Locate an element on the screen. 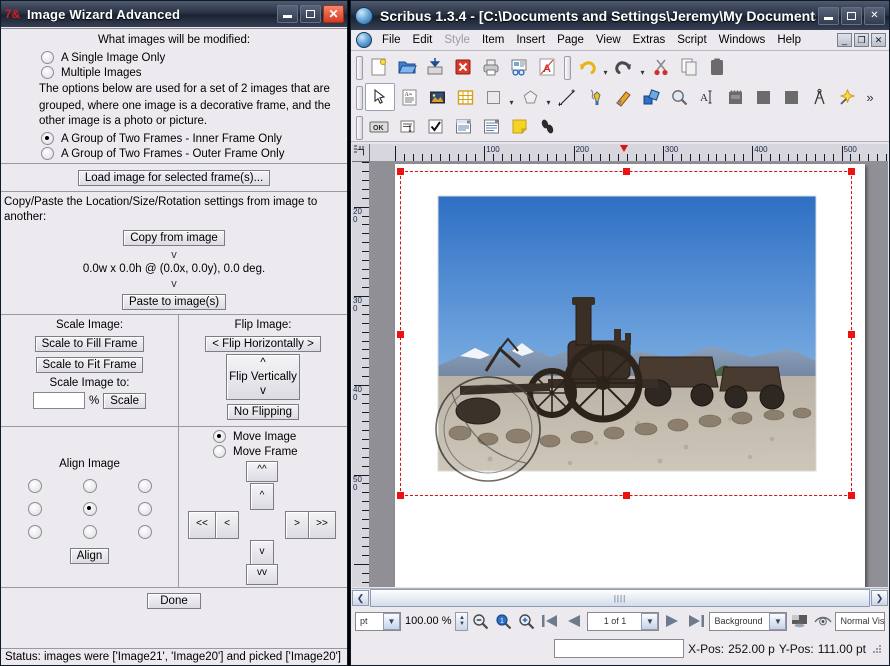 The height and width of the screenshot is (666, 890). first-page-icon is located at coordinates (550, 621).